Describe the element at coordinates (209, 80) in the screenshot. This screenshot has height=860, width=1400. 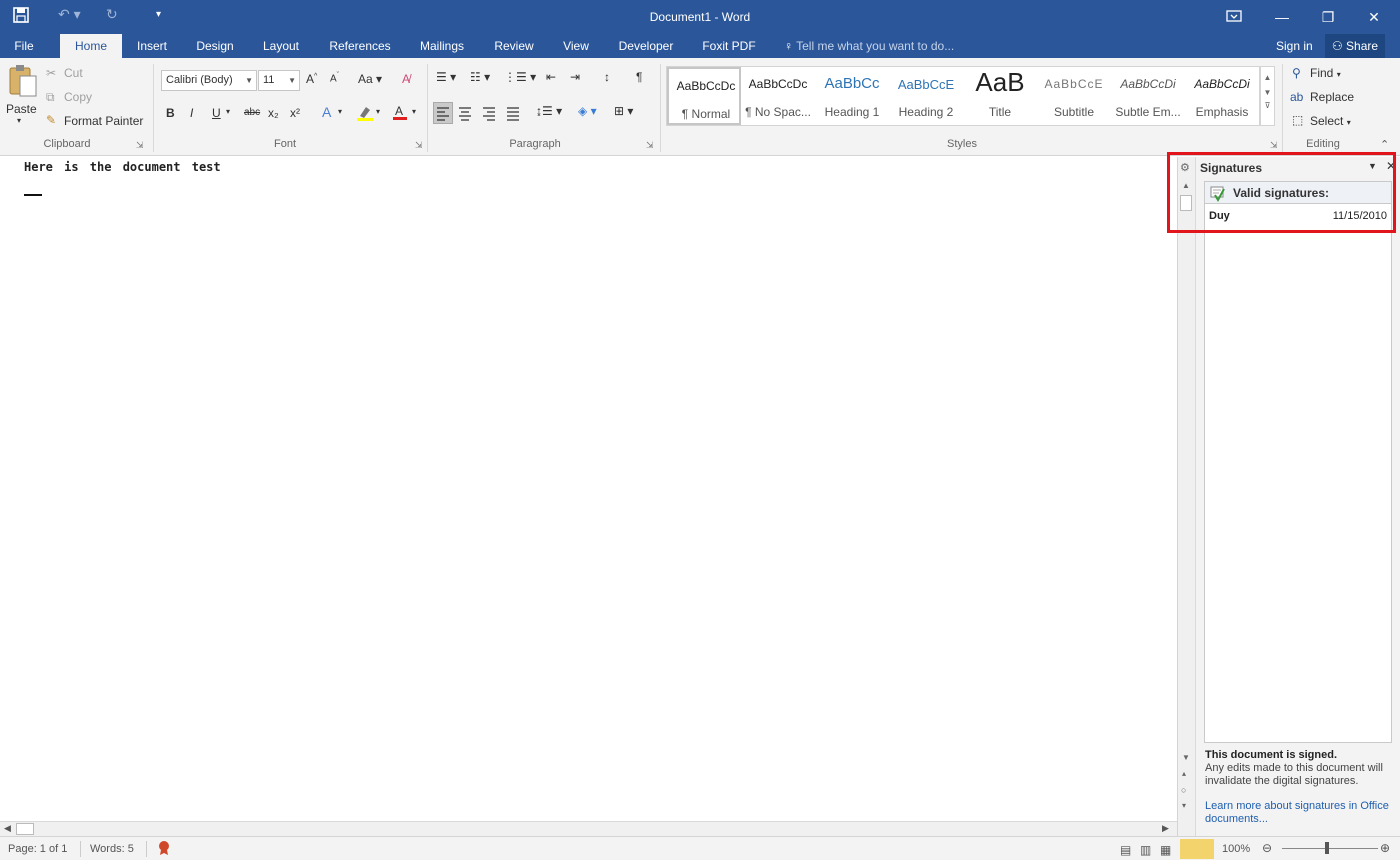
I see `font-name-select: Calibri (Body) ▼` at that location.